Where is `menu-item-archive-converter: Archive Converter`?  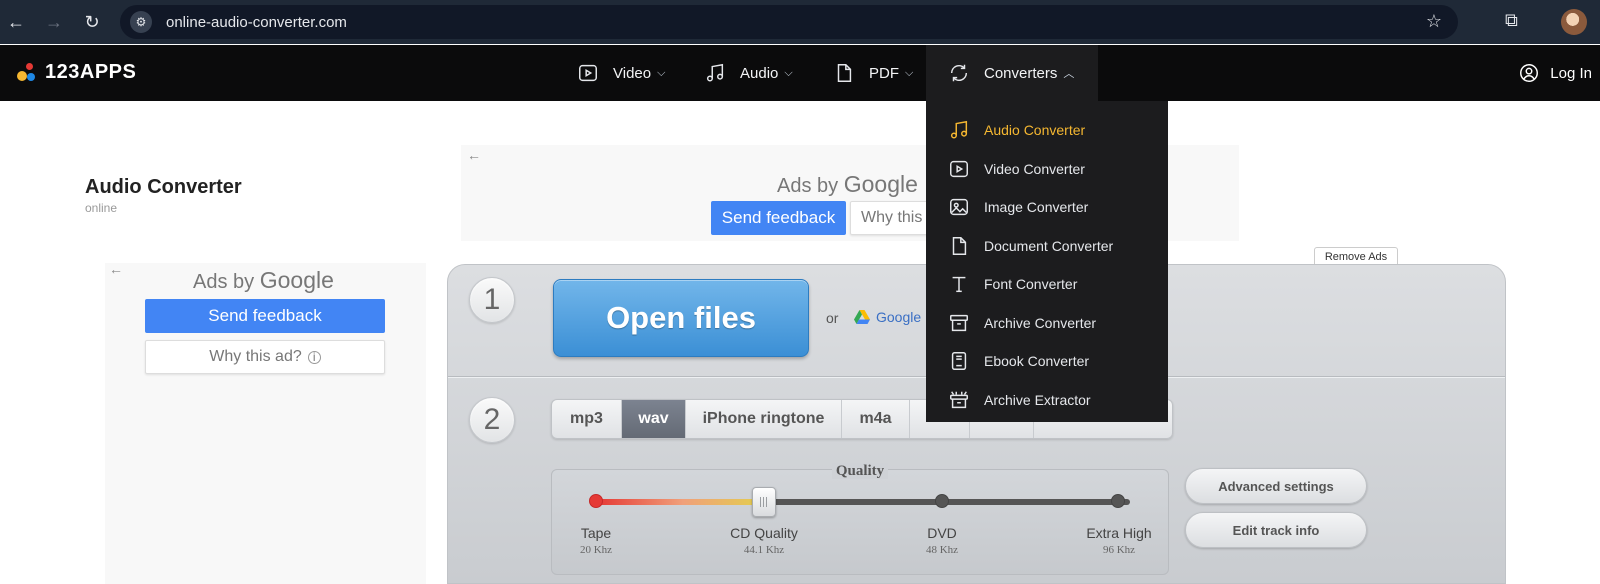
menu-item-archive-converter: Archive Converter is located at coordinates (1047, 323).